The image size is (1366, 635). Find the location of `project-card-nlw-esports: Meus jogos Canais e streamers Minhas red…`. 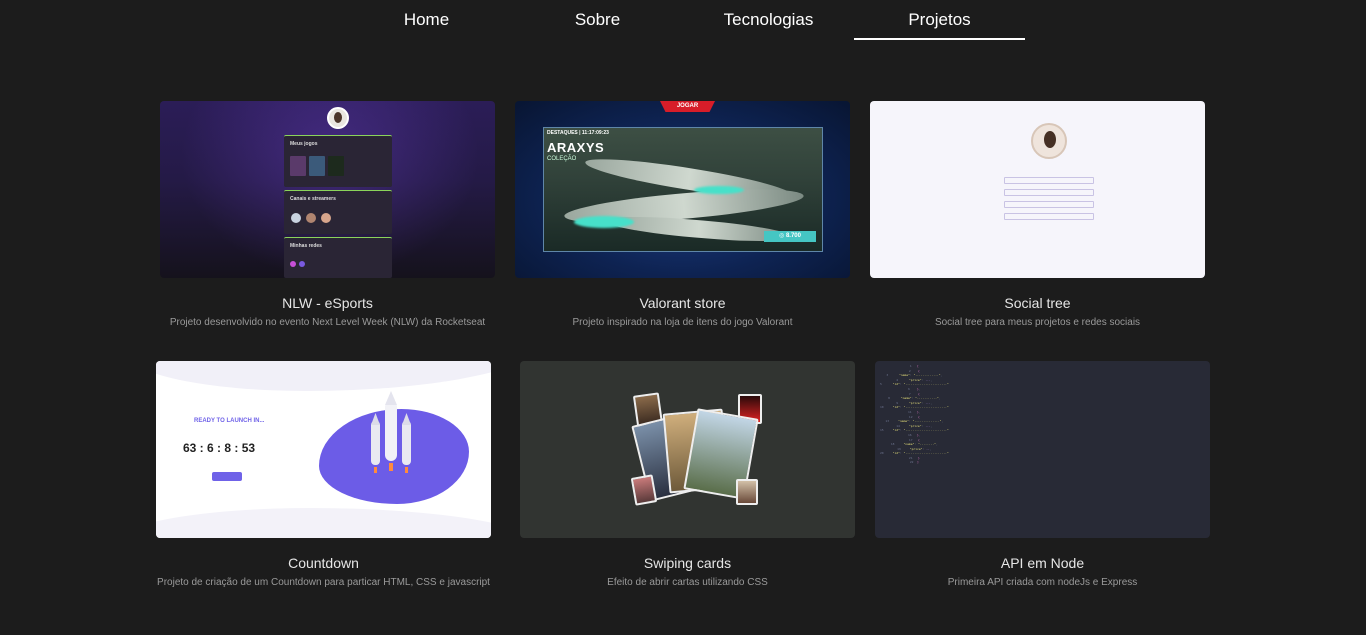

project-card-nlw-esports: Meus jogos Canais e streamers Minhas red… is located at coordinates (327, 215).